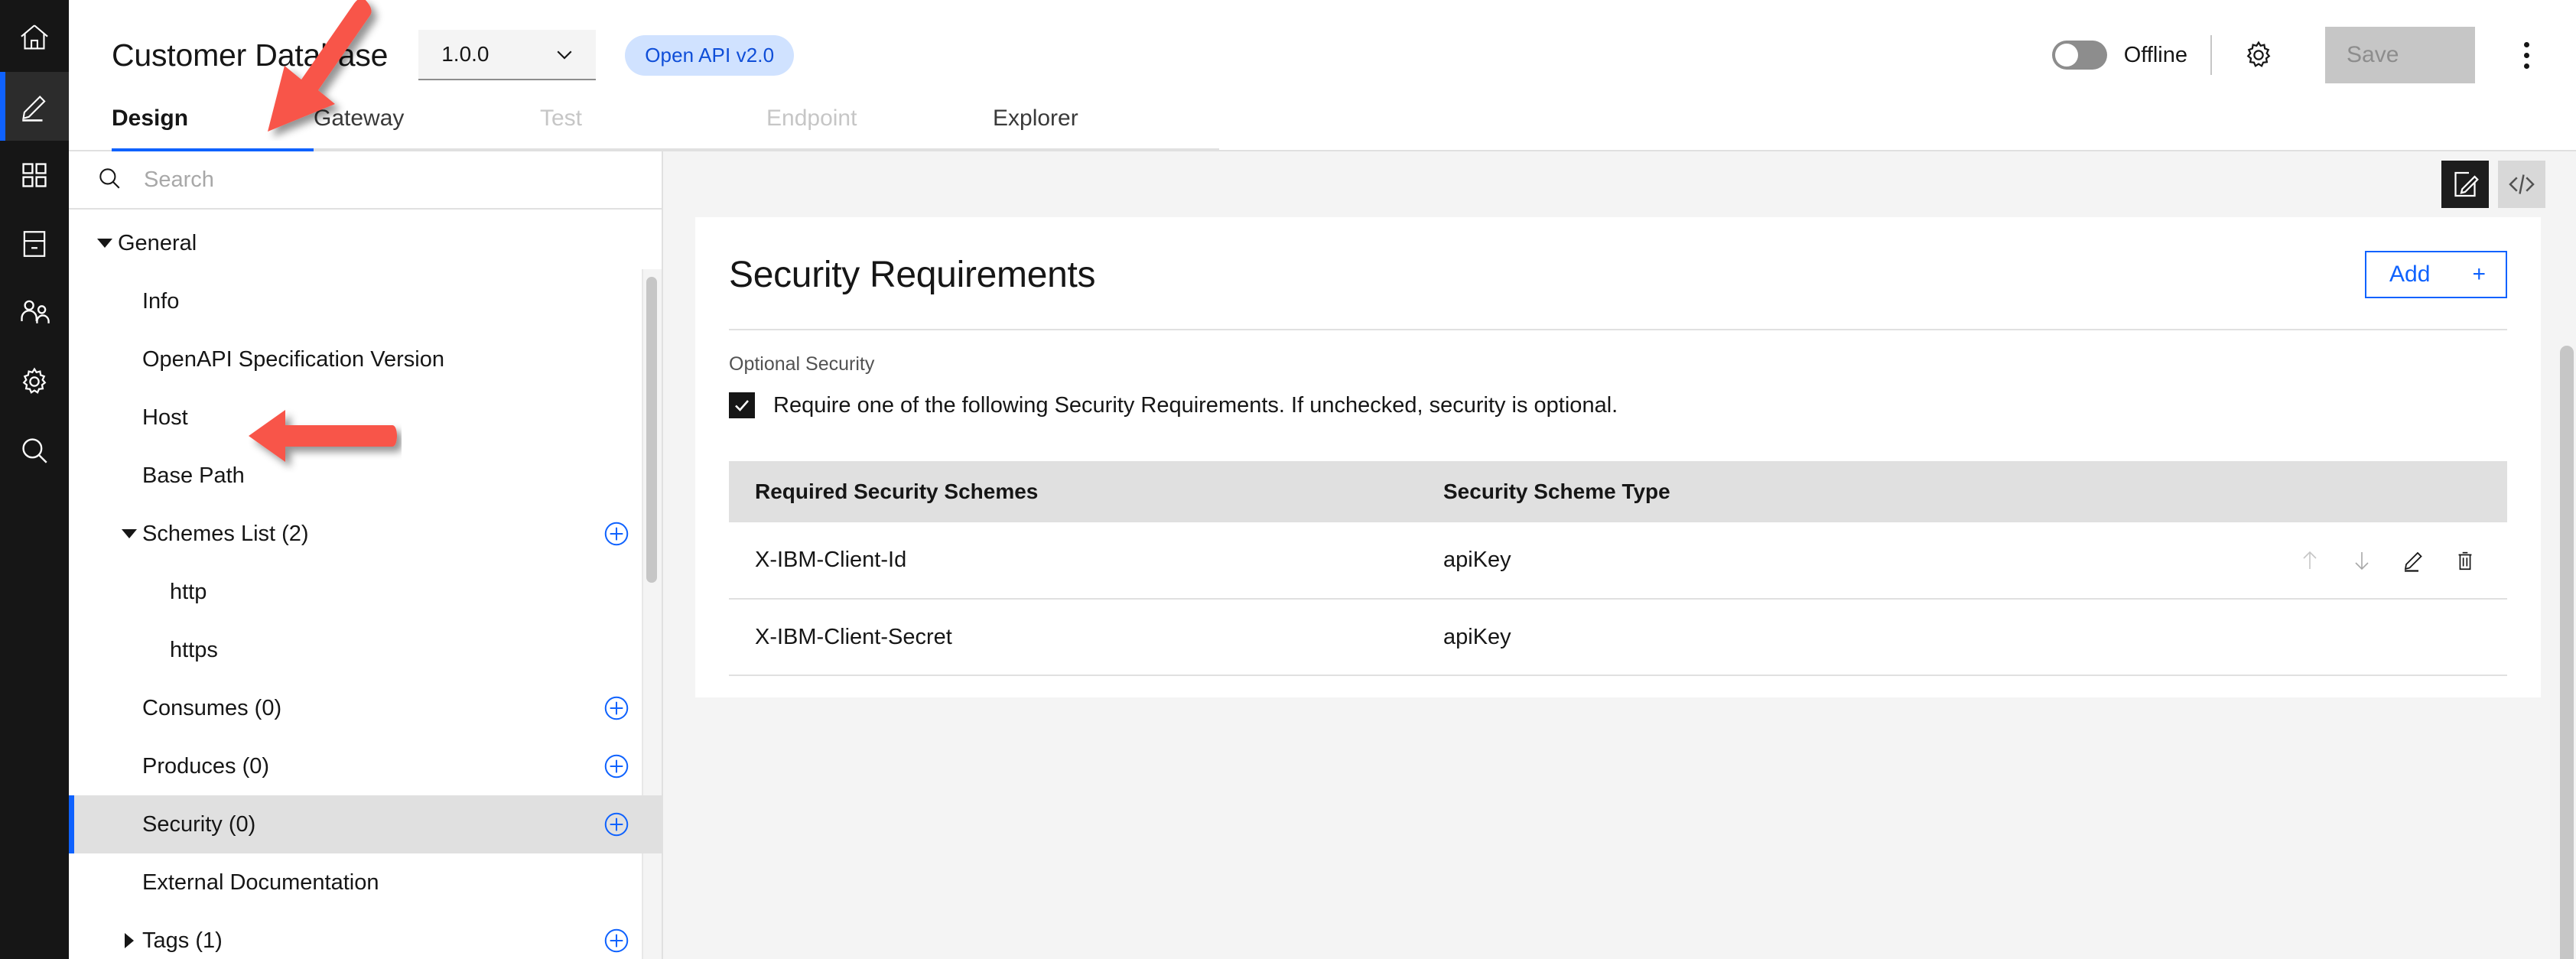  I want to click on code-brackets-icon, so click(2522, 184).